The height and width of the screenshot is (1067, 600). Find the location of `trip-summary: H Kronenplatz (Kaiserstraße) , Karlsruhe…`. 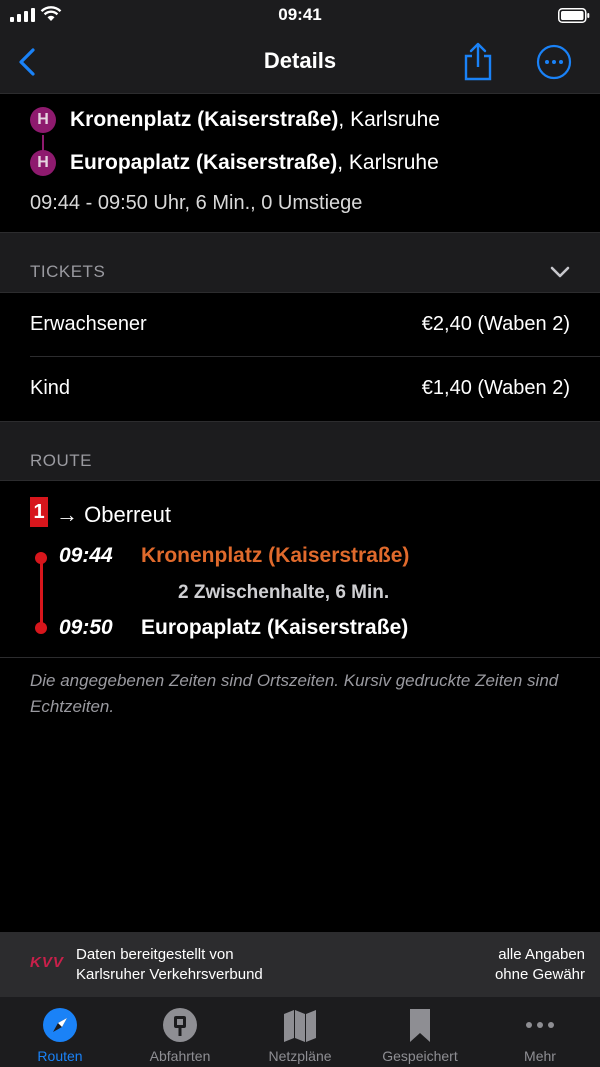

trip-summary: H Kronenplatz (Kaiserstraße) , Karlsruhe… is located at coordinates (300, 164).